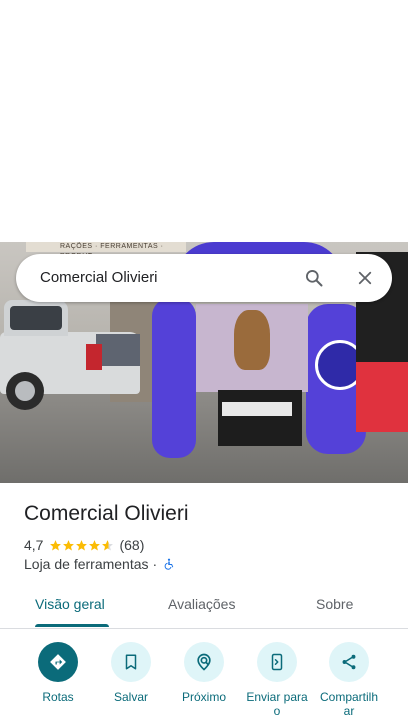 Image resolution: width=408 pixels, height=726 pixels. I want to click on search-icon, so click(314, 278).